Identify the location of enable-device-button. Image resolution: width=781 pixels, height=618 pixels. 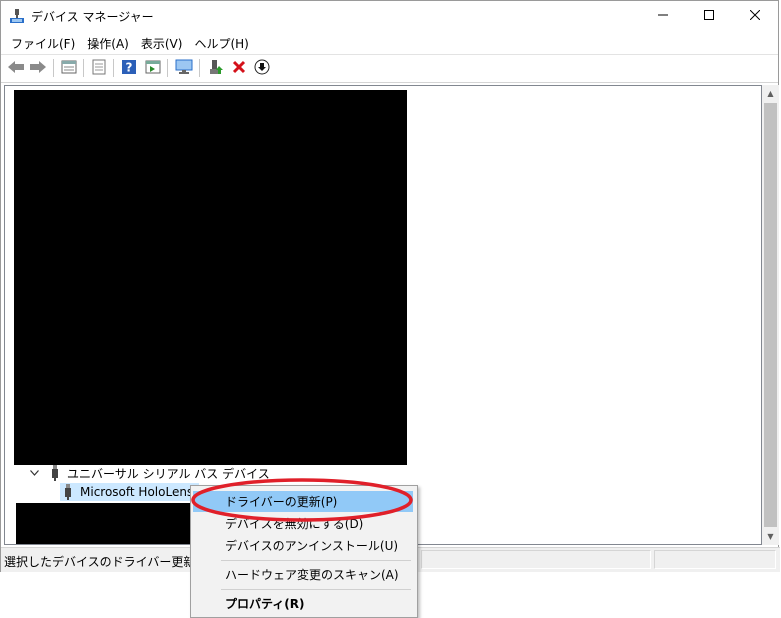
(216, 68).